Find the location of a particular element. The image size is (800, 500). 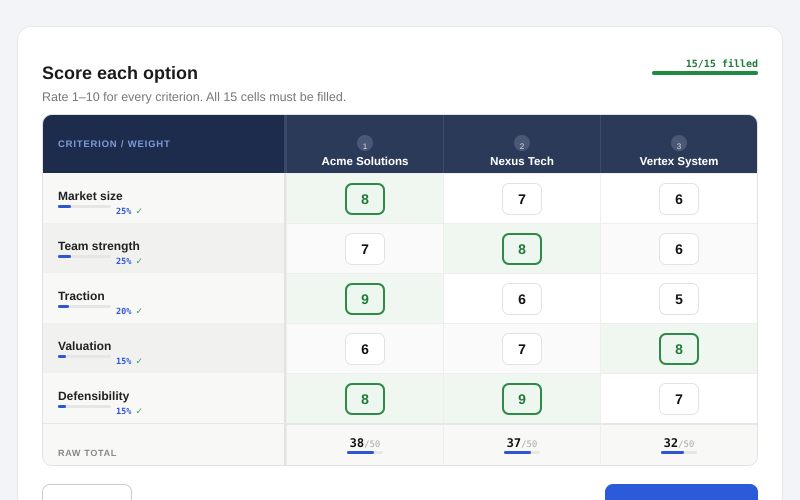

column-header: CRITERION / WEIGHT is located at coordinates (164, 144).